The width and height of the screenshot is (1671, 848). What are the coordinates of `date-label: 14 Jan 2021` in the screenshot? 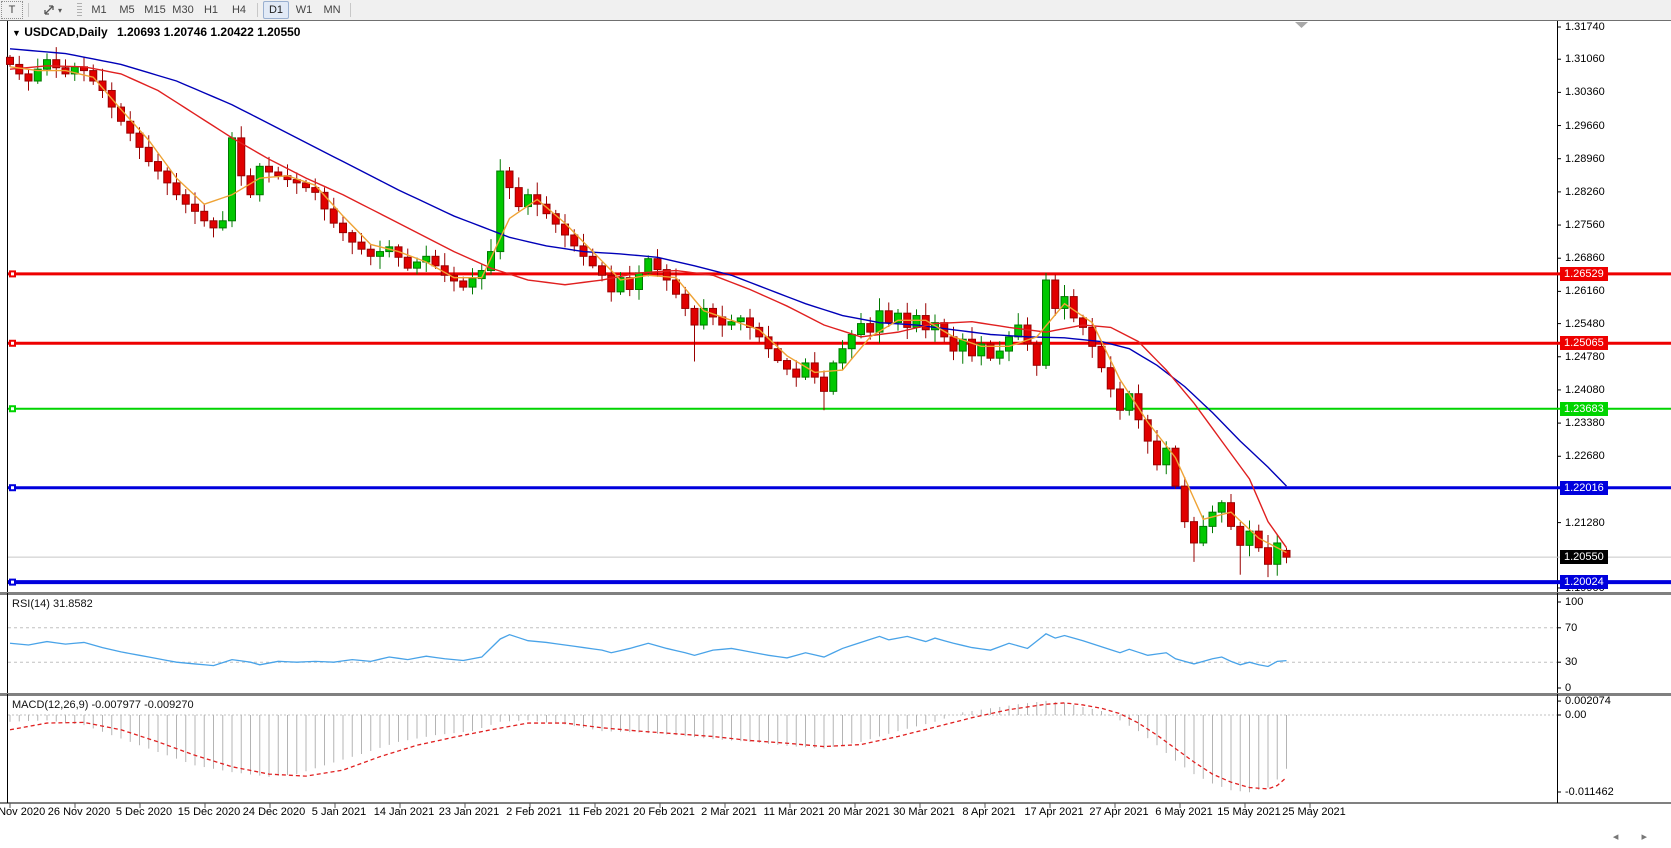 It's located at (404, 812).